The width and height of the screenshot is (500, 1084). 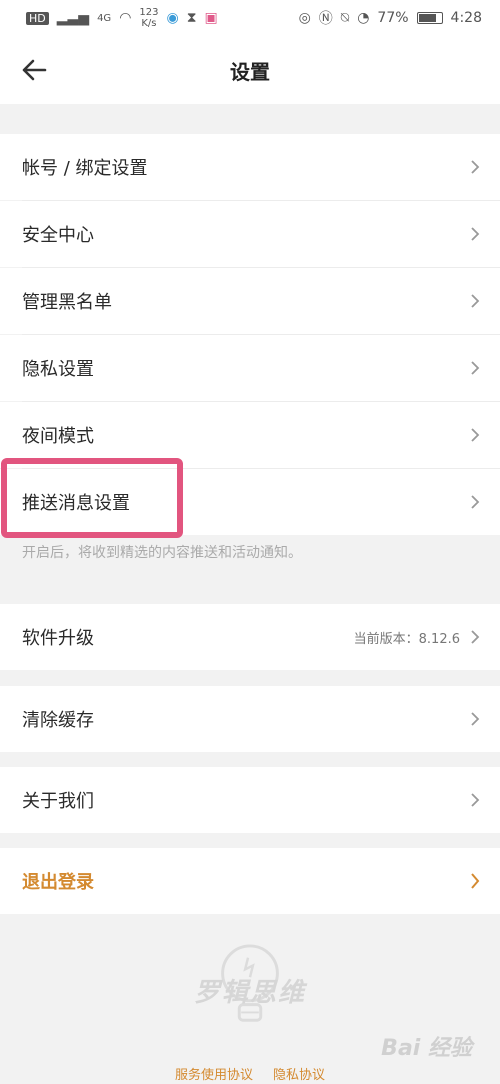 I want to click on settings-item-label: 关于我们, so click(x=58, y=801).